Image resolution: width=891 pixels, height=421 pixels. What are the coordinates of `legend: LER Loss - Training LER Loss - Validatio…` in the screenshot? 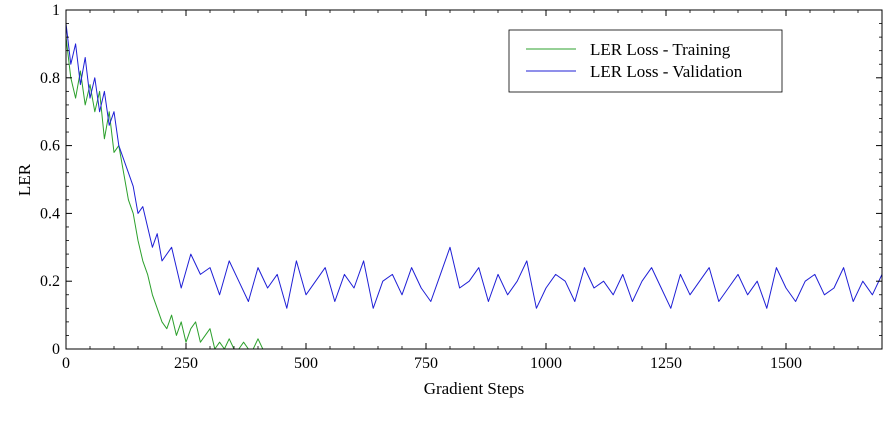 It's located at (645, 61).